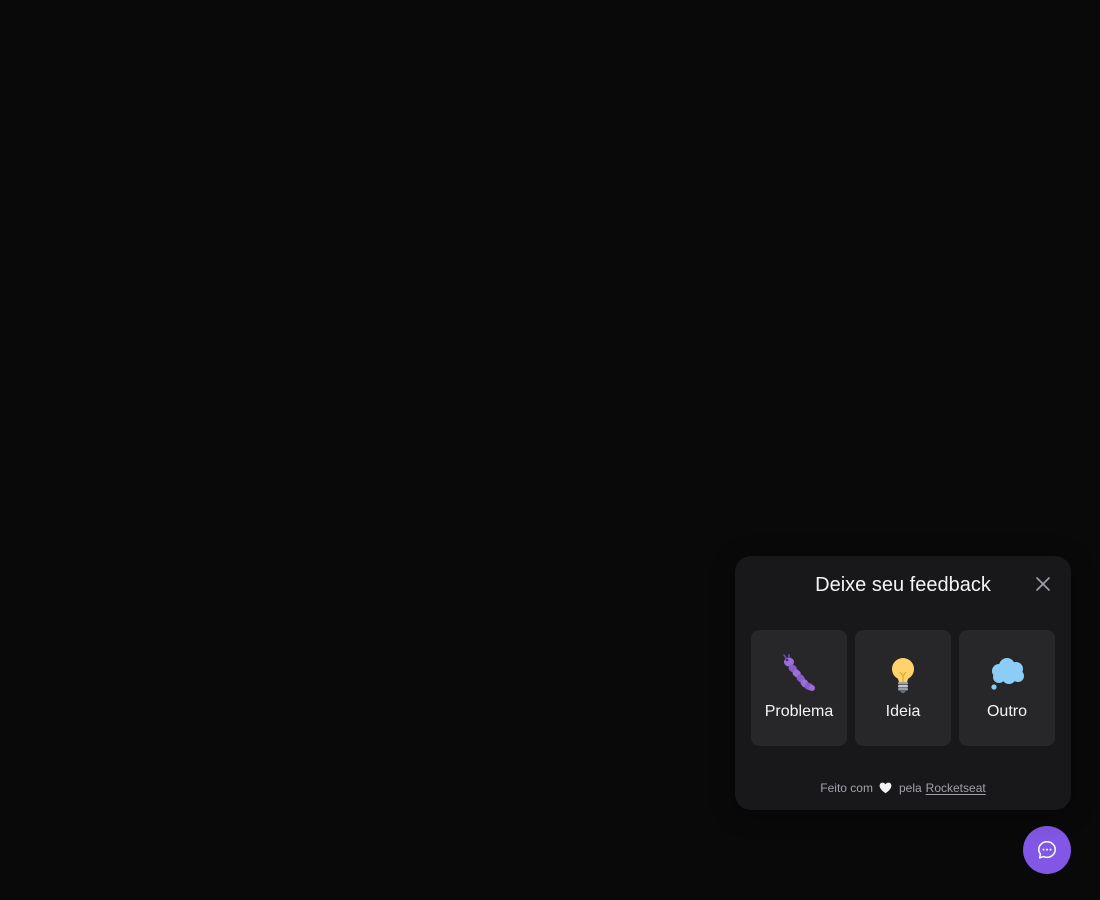 Image resolution: width=1100 pixels, height=900 pixels. I want to click on feedback-type-list: Problema Ideia Outro, so click(903, 688).